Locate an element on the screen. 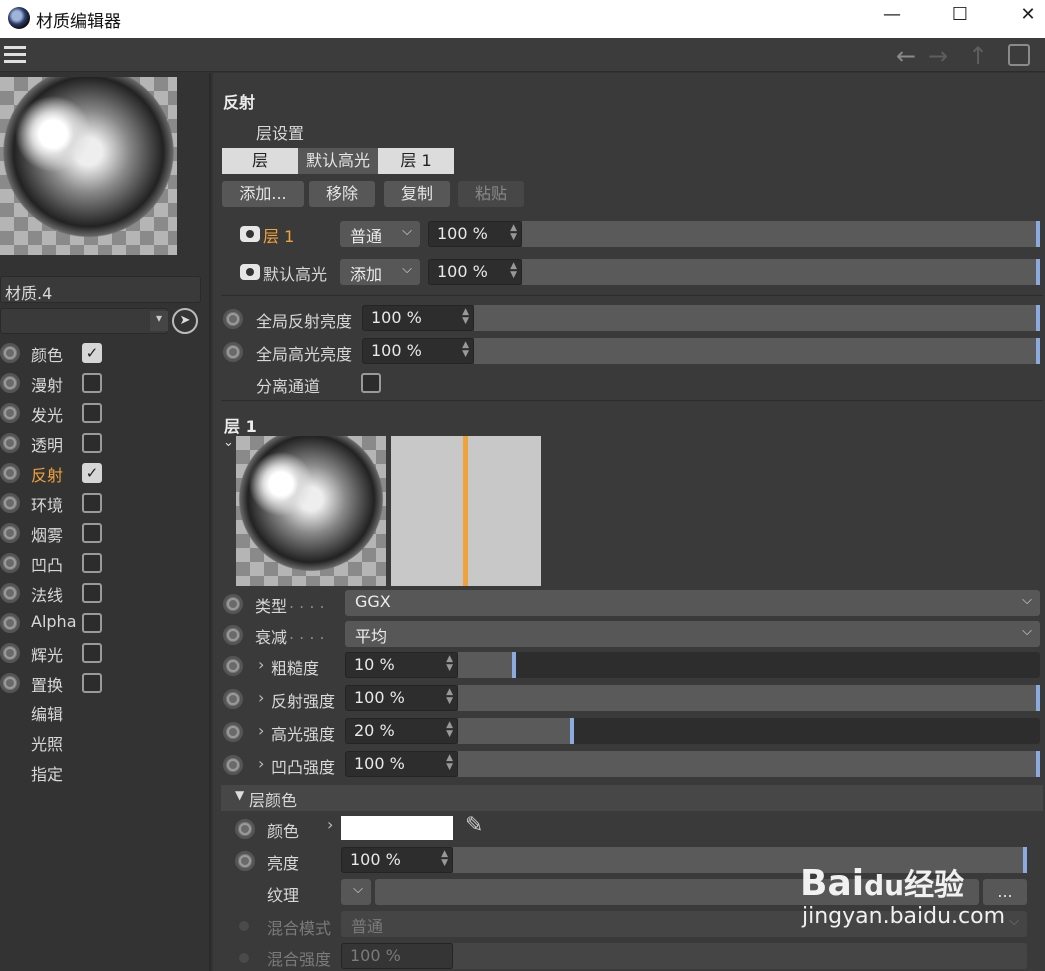  bump-strength-slider is located at coordinates (749, 764).